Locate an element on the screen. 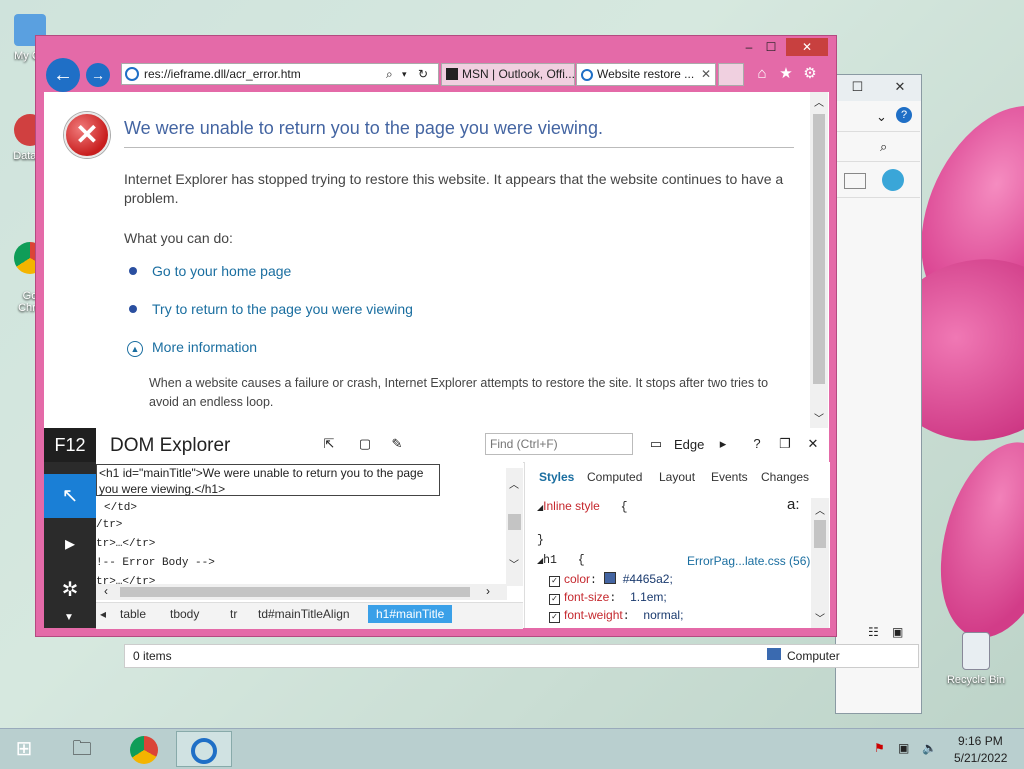  breadcrumb-item-active: h1#mainTitle is located at coordinates (410, 614).